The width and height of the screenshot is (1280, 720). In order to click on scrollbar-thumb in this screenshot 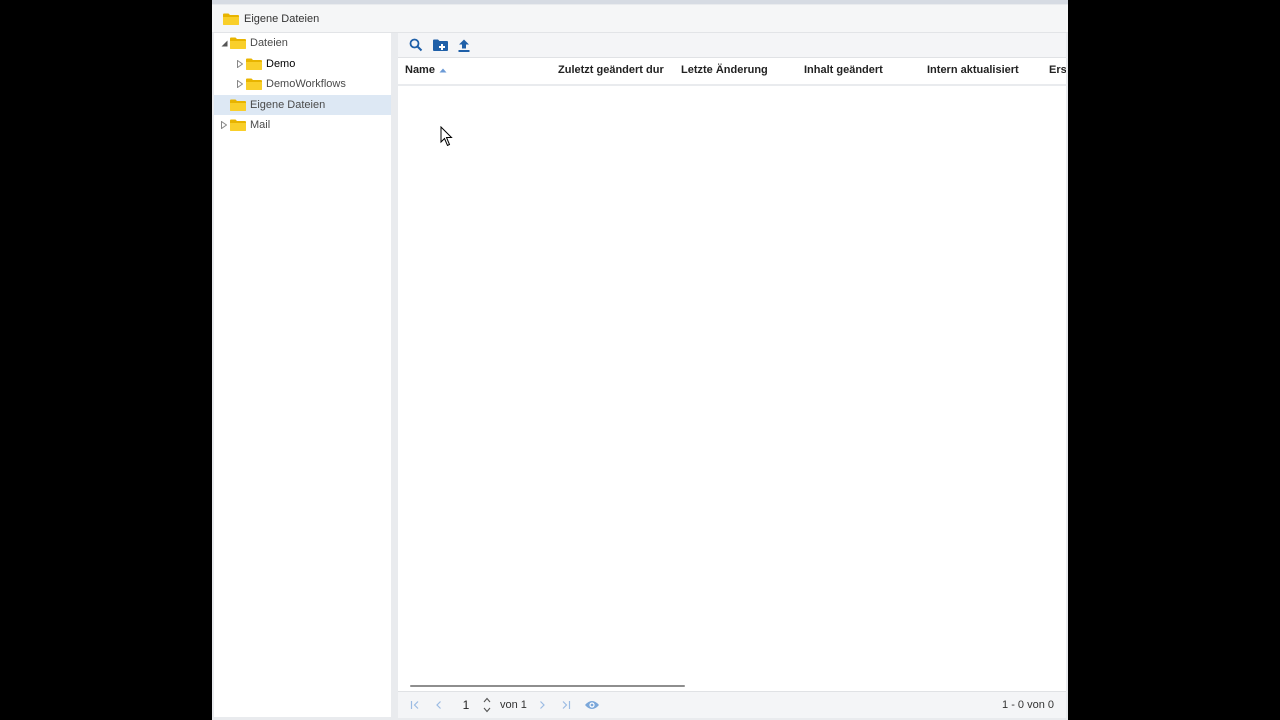, I will do `click(547, 686)`.